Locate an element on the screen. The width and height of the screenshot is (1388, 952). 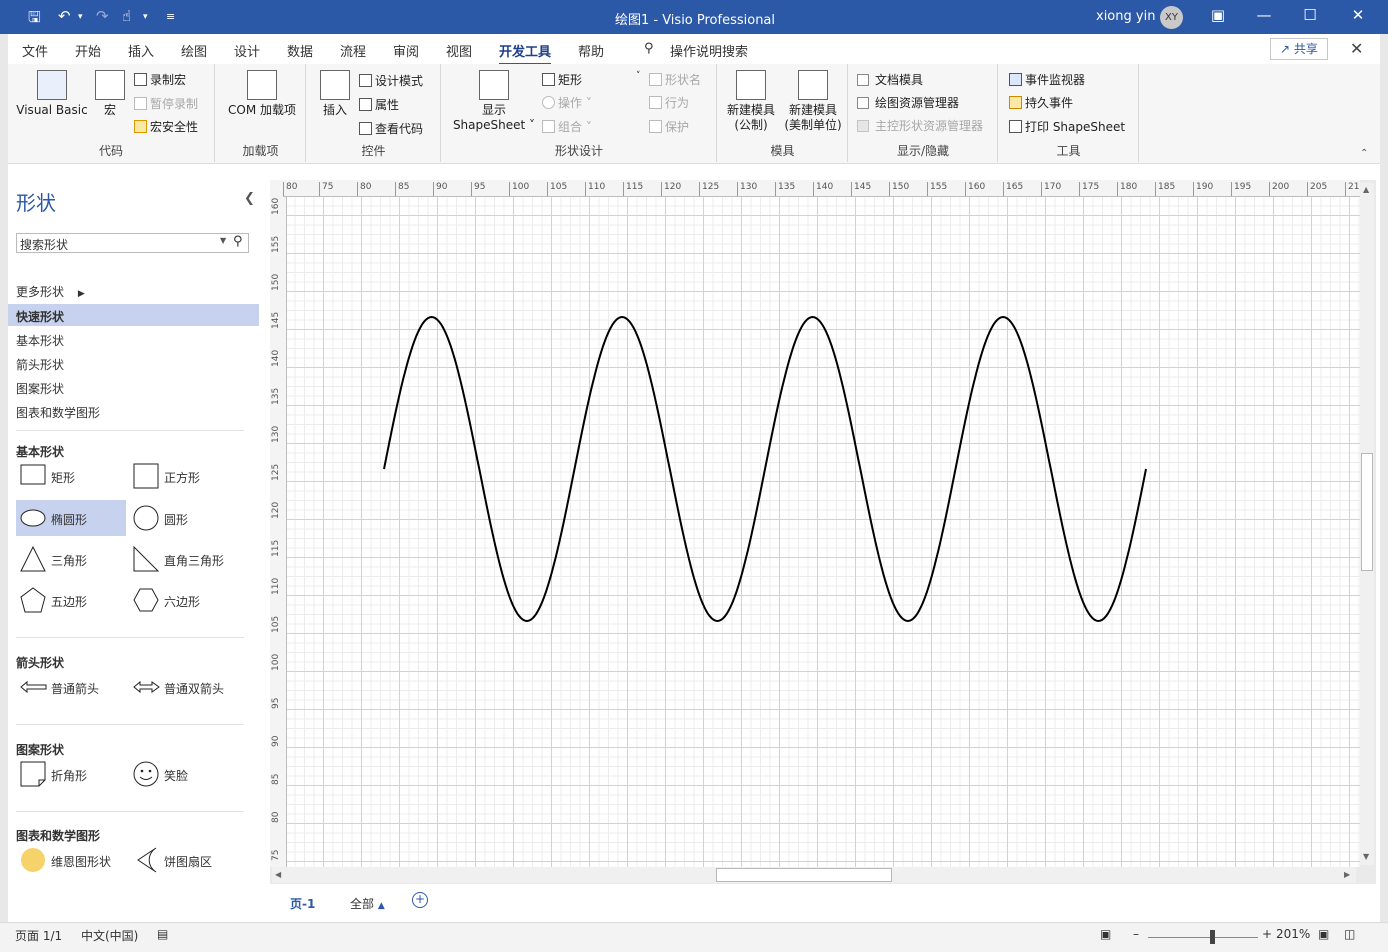
record-macro-button: 录制宏 is located at coordinates (160, 79).